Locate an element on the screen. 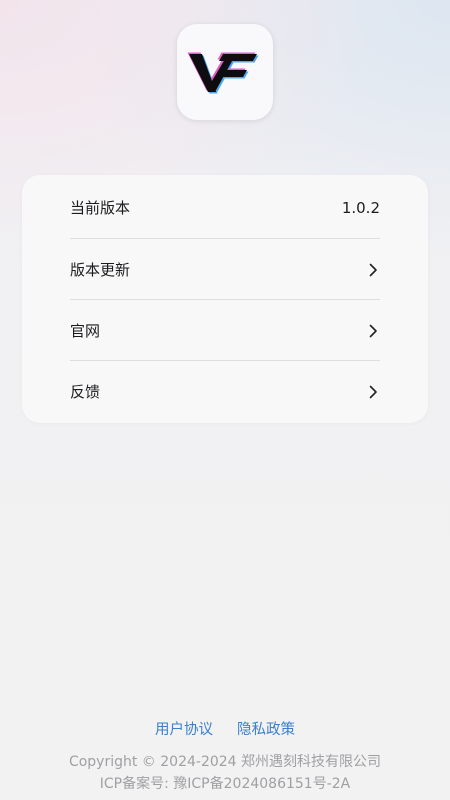 This screenshot has width=450, height=800. icp-record-text: ICP备案号: 豫ICP备2024086151号-2A is located at coordinates (225, 784).